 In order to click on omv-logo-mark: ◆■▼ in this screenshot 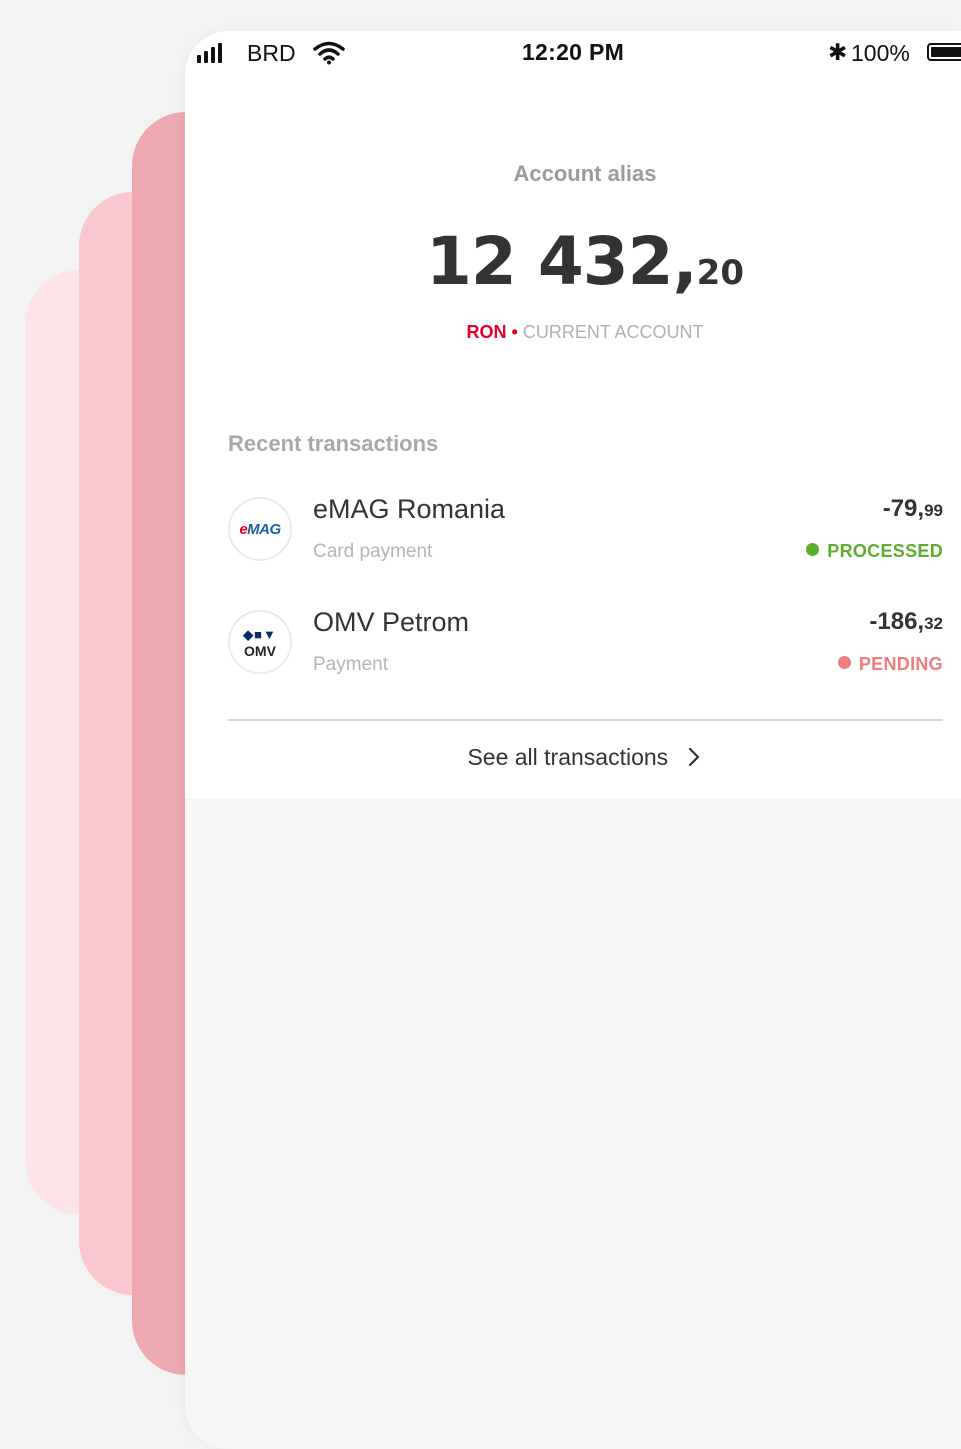, I will do `click(260, 634)`.